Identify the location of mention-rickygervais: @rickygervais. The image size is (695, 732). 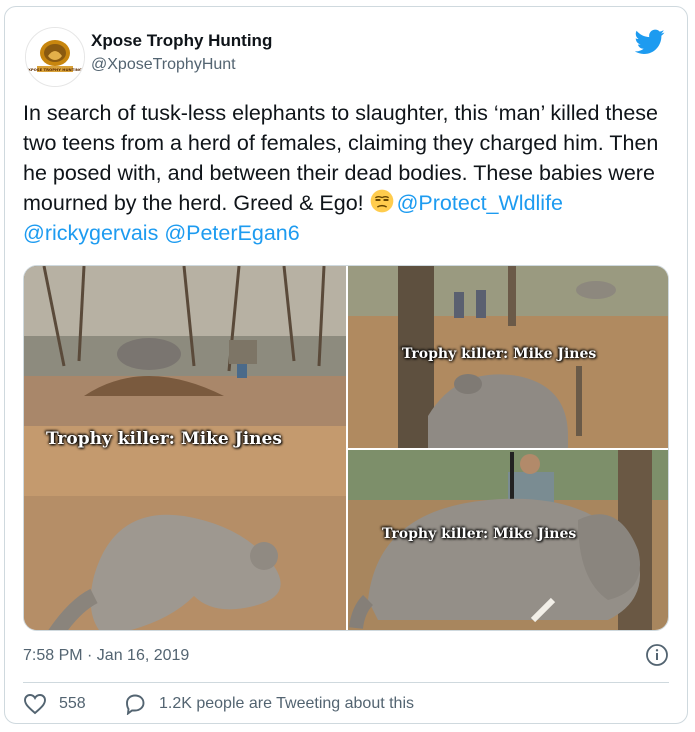
(90, 233).